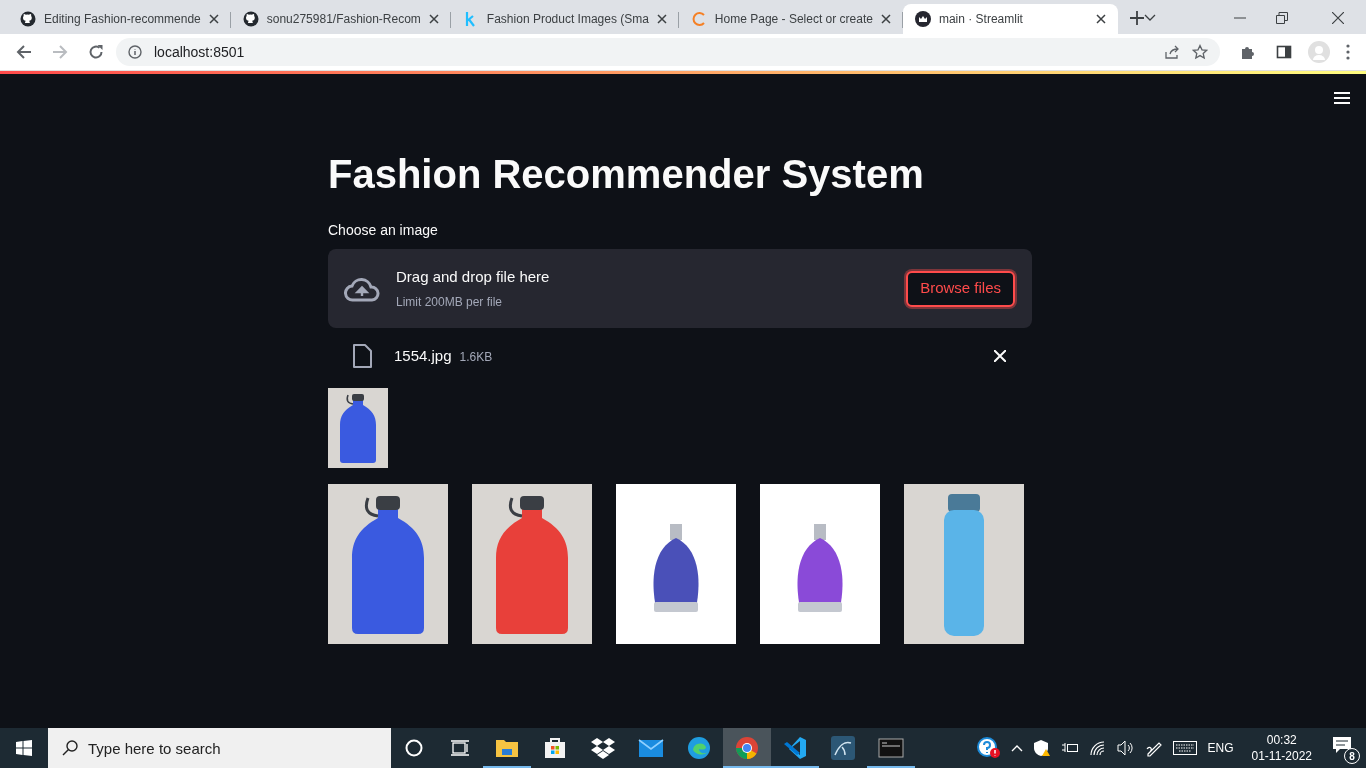  Describe the element at coordinates (1284, 52) in the screenshot. I see `side-panel-icon` at that location.